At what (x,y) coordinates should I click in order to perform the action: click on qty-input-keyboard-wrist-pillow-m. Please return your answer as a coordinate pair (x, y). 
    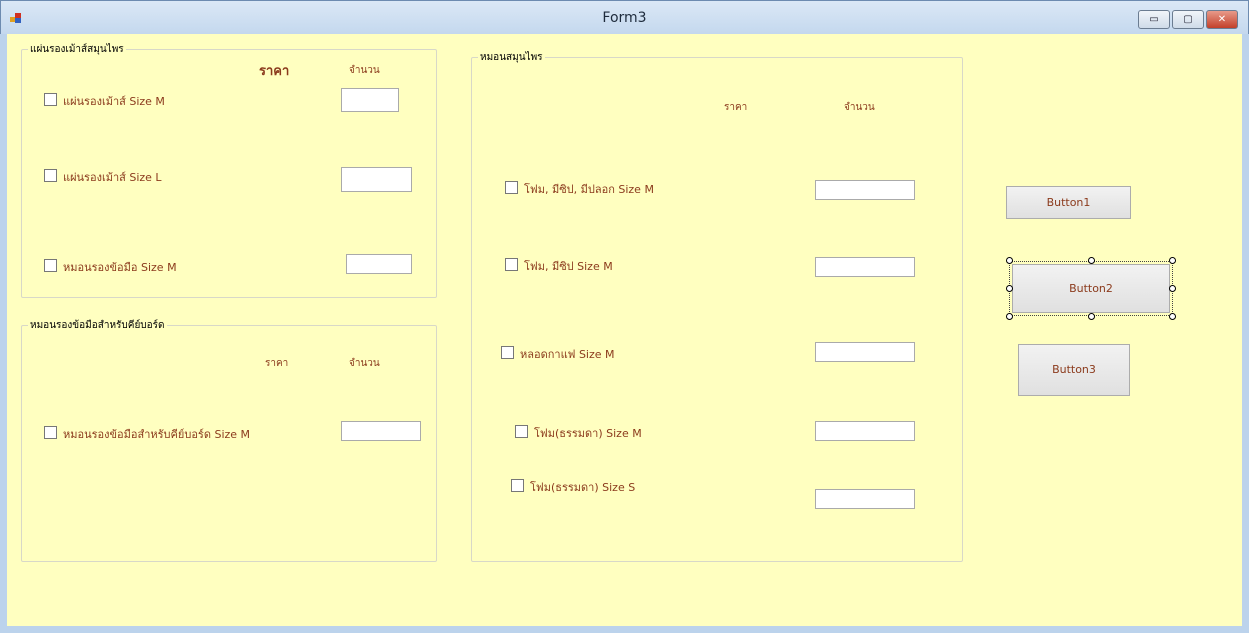
    Looking at the image, I should click on (381, 431).